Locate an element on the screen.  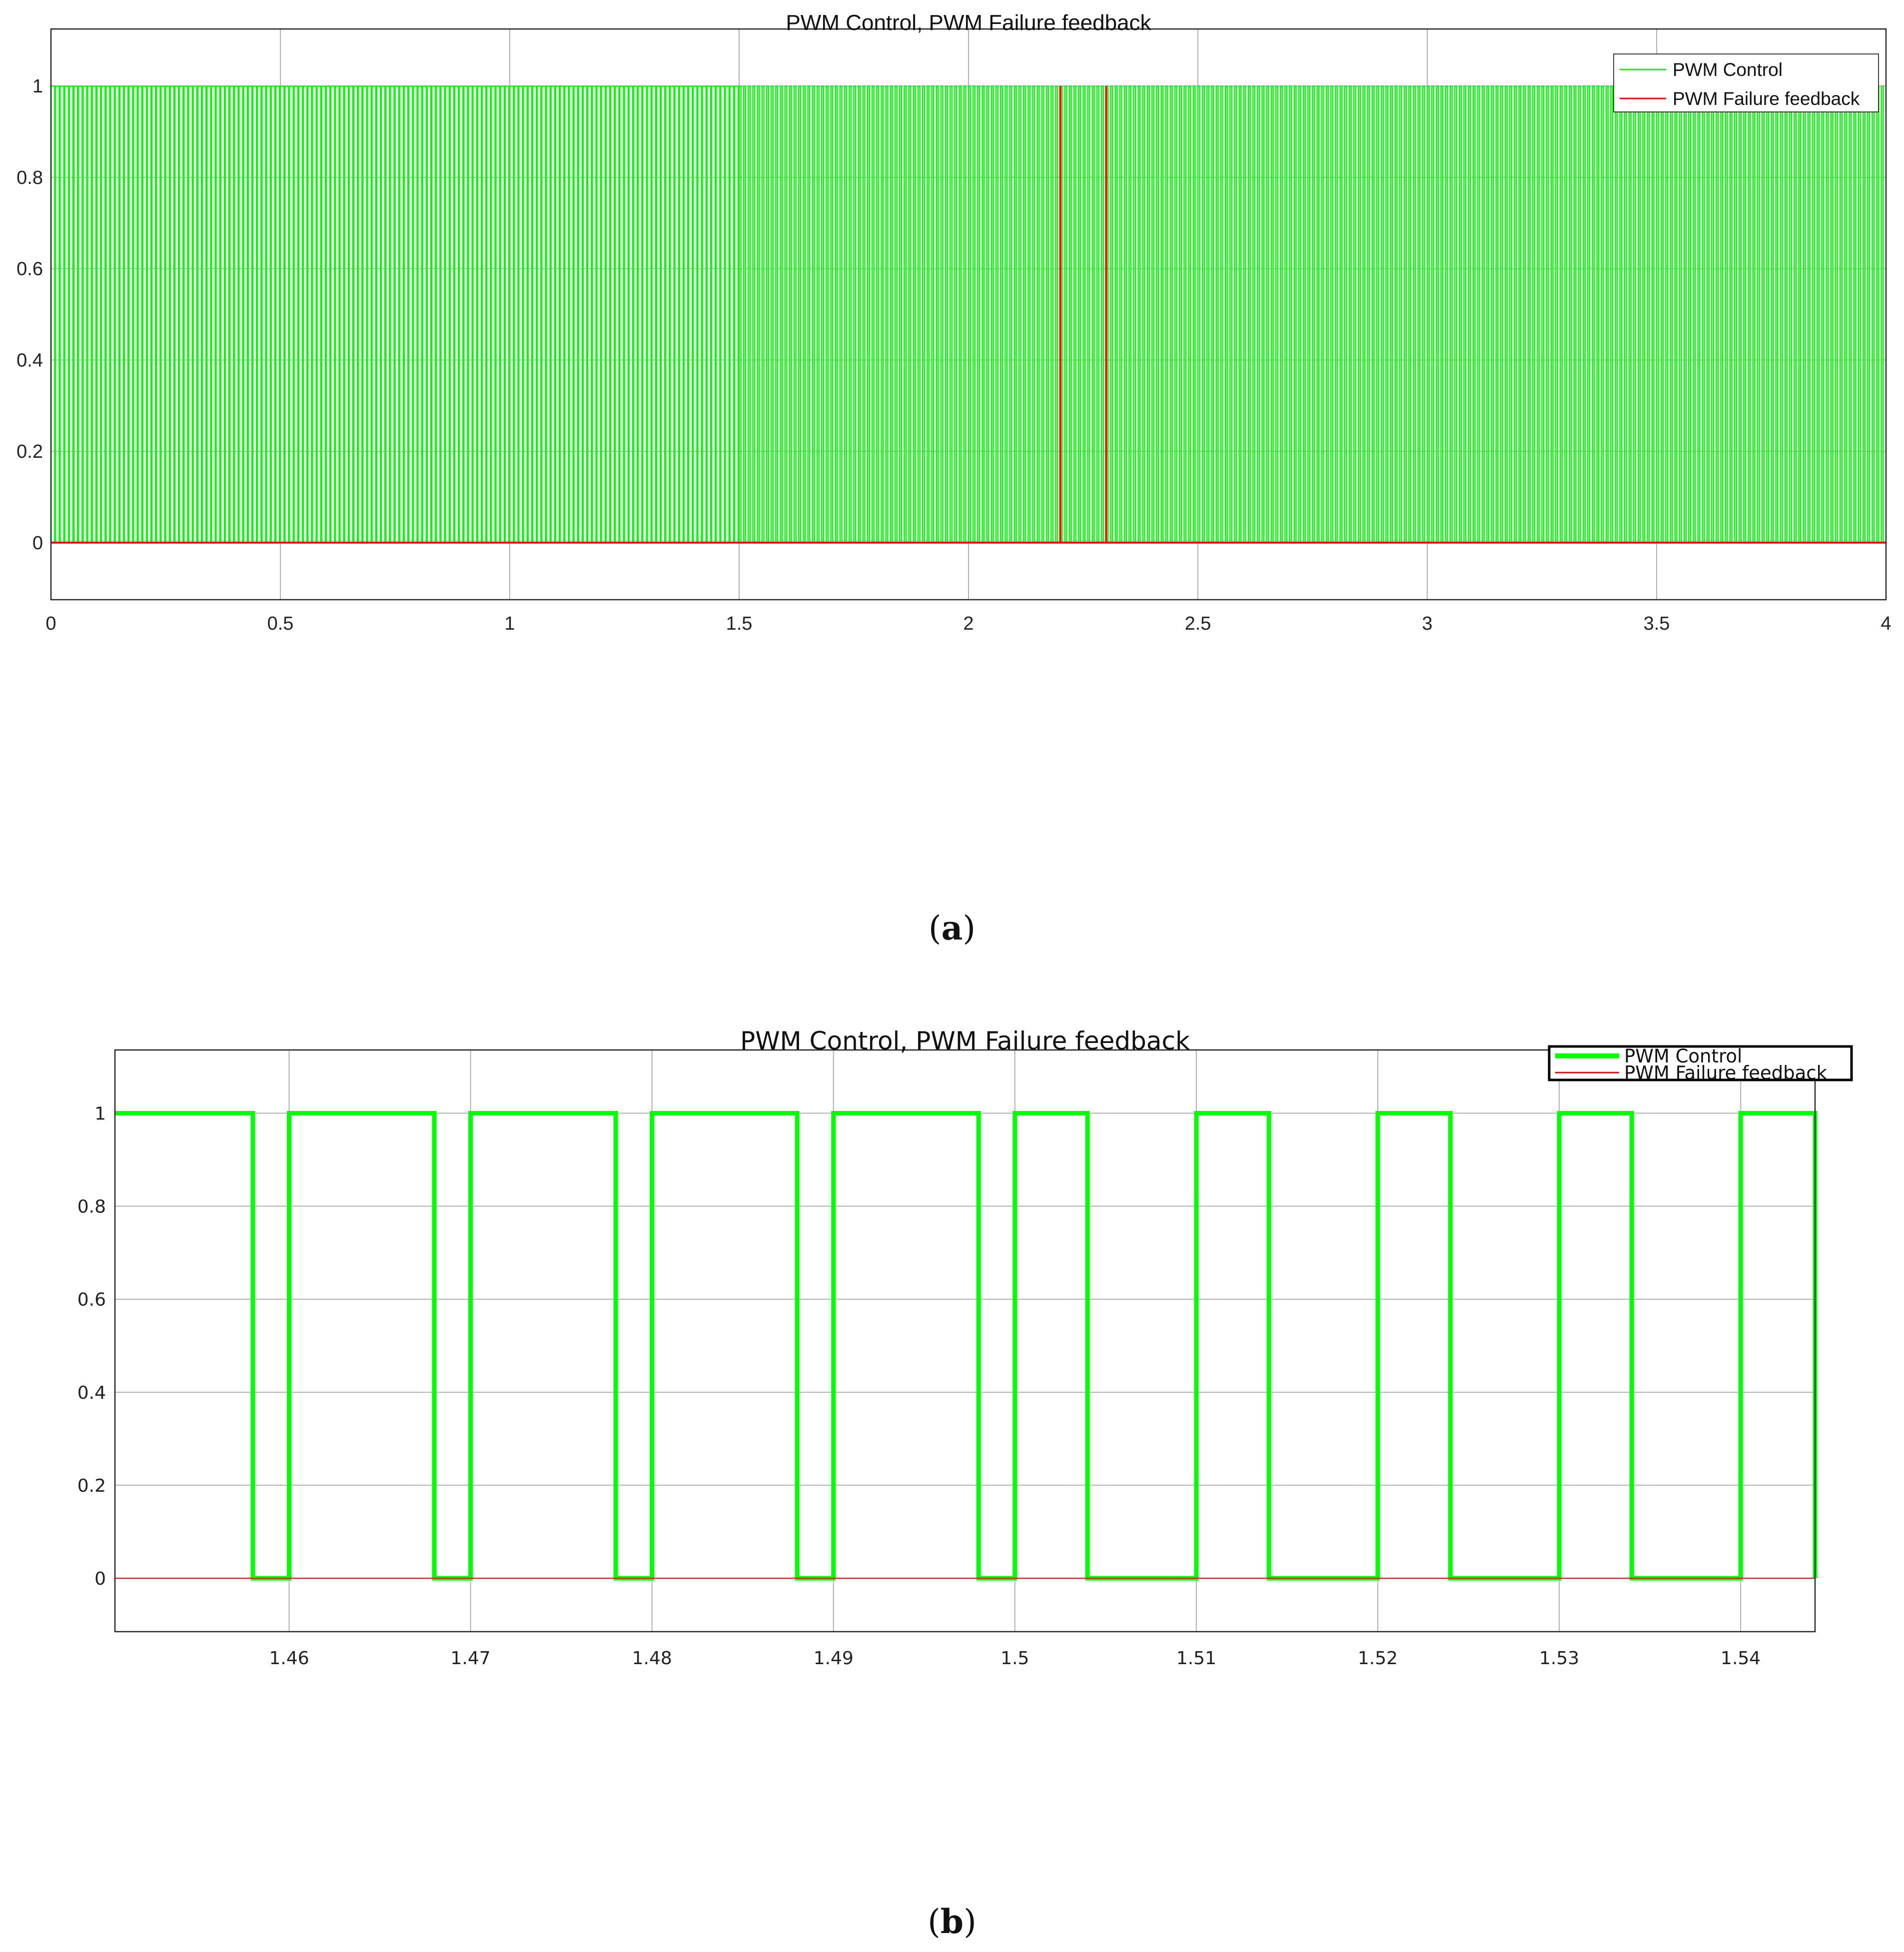
legend-label: PWM Control is located at coordinates (1728, 69).